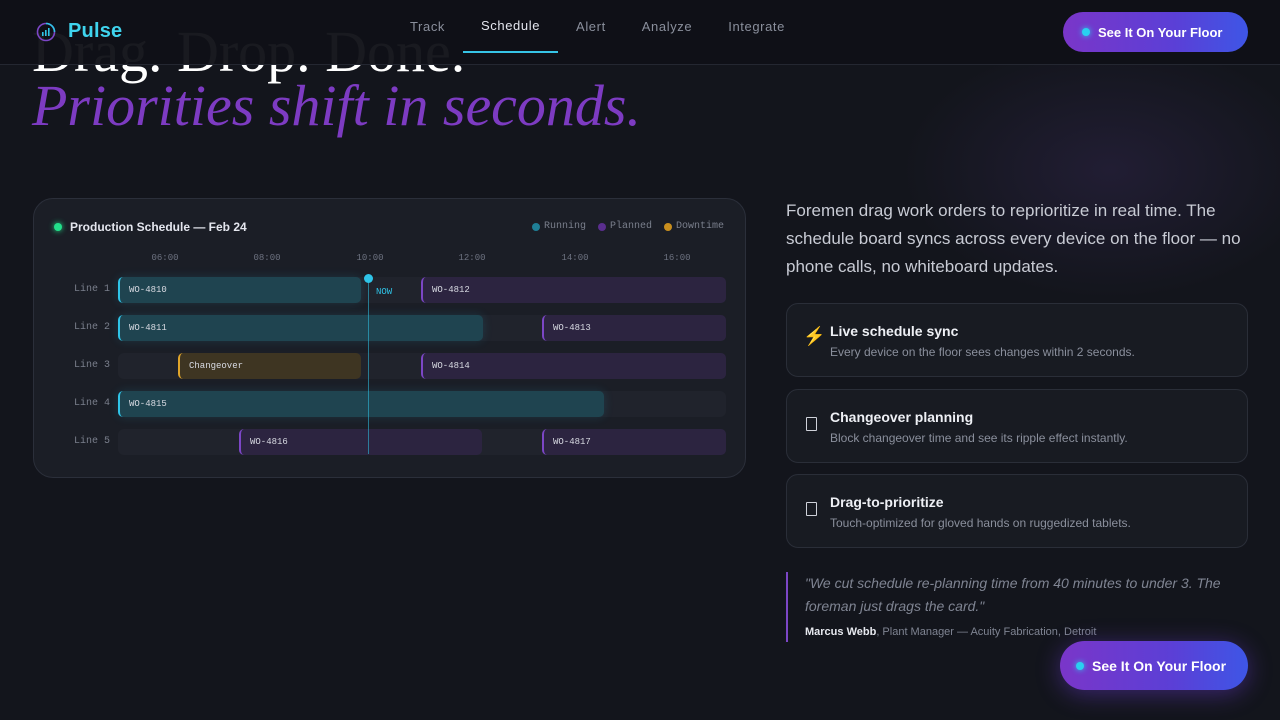 The height and width of the screenshot is (720, 1280). What do you see at coordinates (667, 26) in the screenshot?
I see `nav-item-analyze: Analyze` at bounding box center [667, 26].